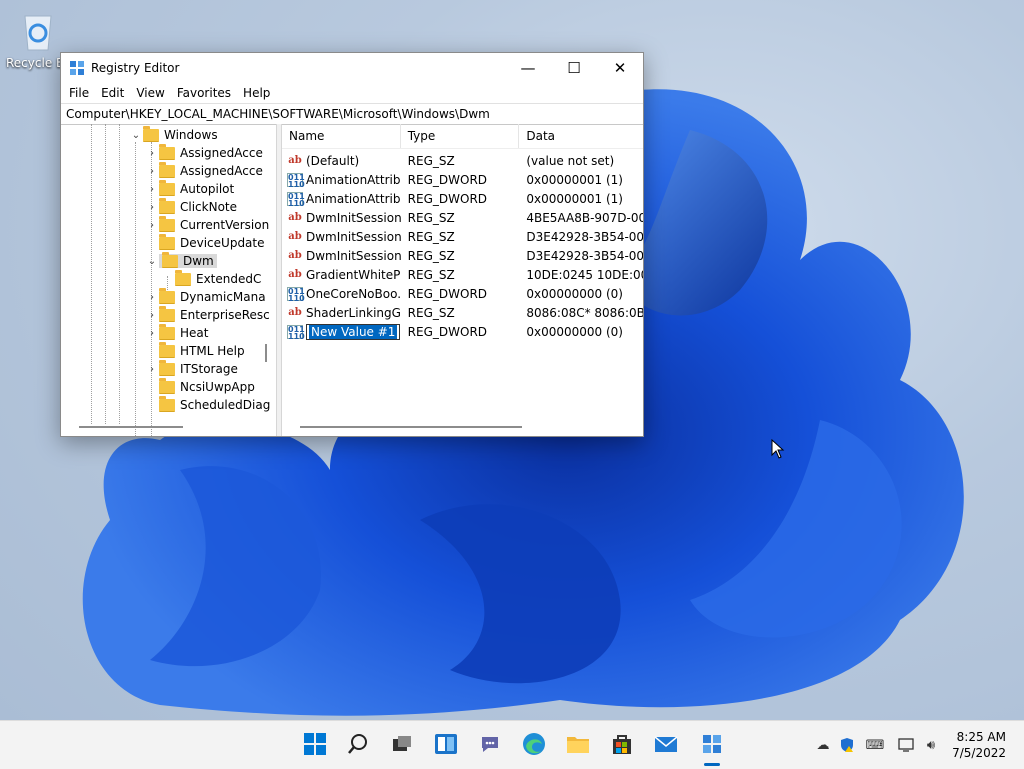 This screenshot has width=1024, height=769. What do you see at coordinates (534, 744) in the screenshot?
I see `edge-button` at bounding box center [534, 744].